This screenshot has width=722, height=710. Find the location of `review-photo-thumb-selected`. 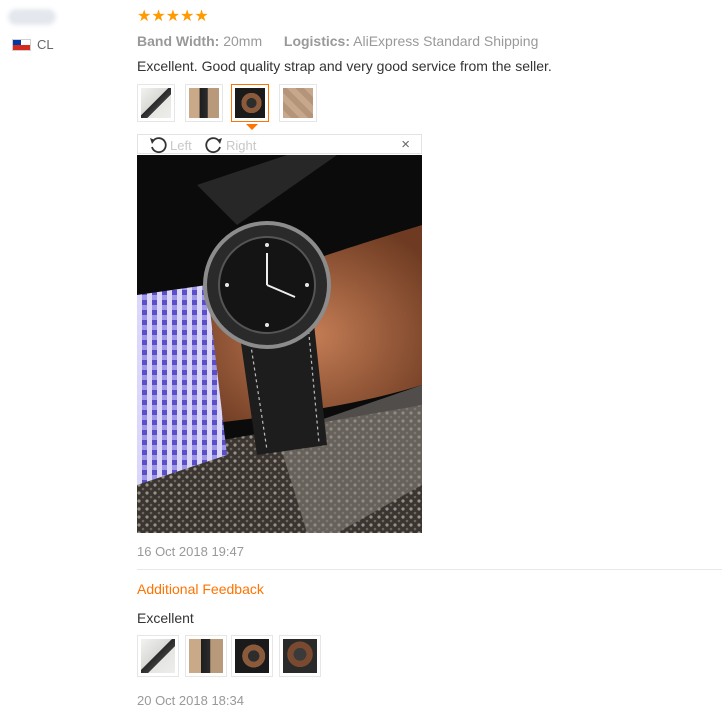

review-photo-thumb-selected is located at coordinates (250, 103).